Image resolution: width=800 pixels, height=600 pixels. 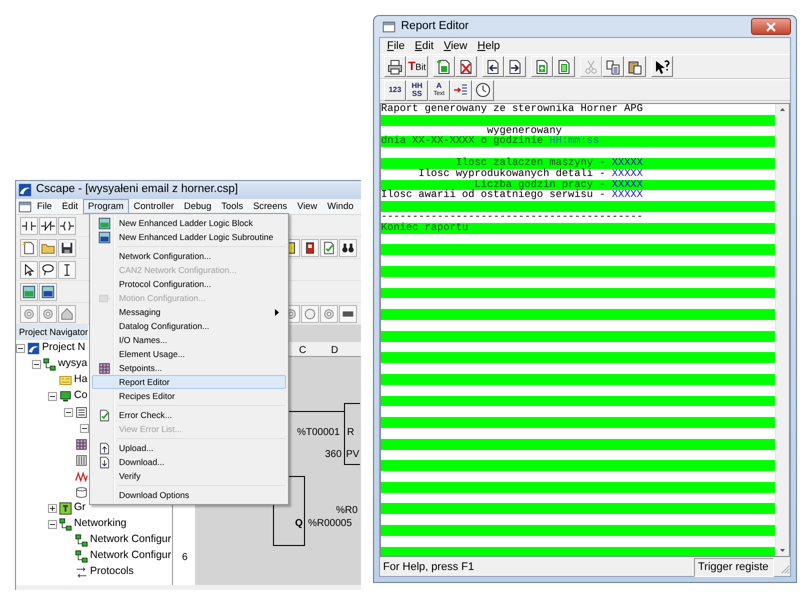 I want to click on menu-item: Report Editor, so click(x=189, y=382).